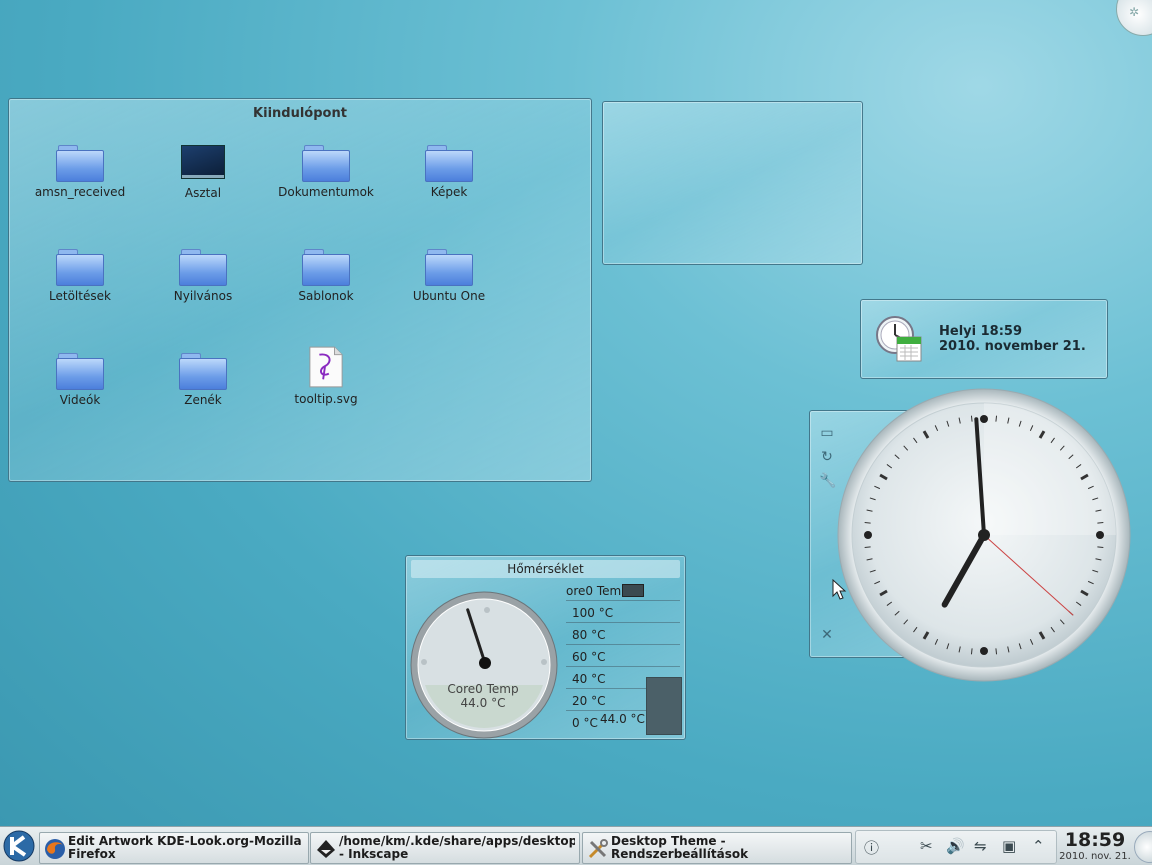  What do you see at coordinates (839, 589) in the screenshot?
I see `mouse-cursor-icon` at bounding box center [839, 589].